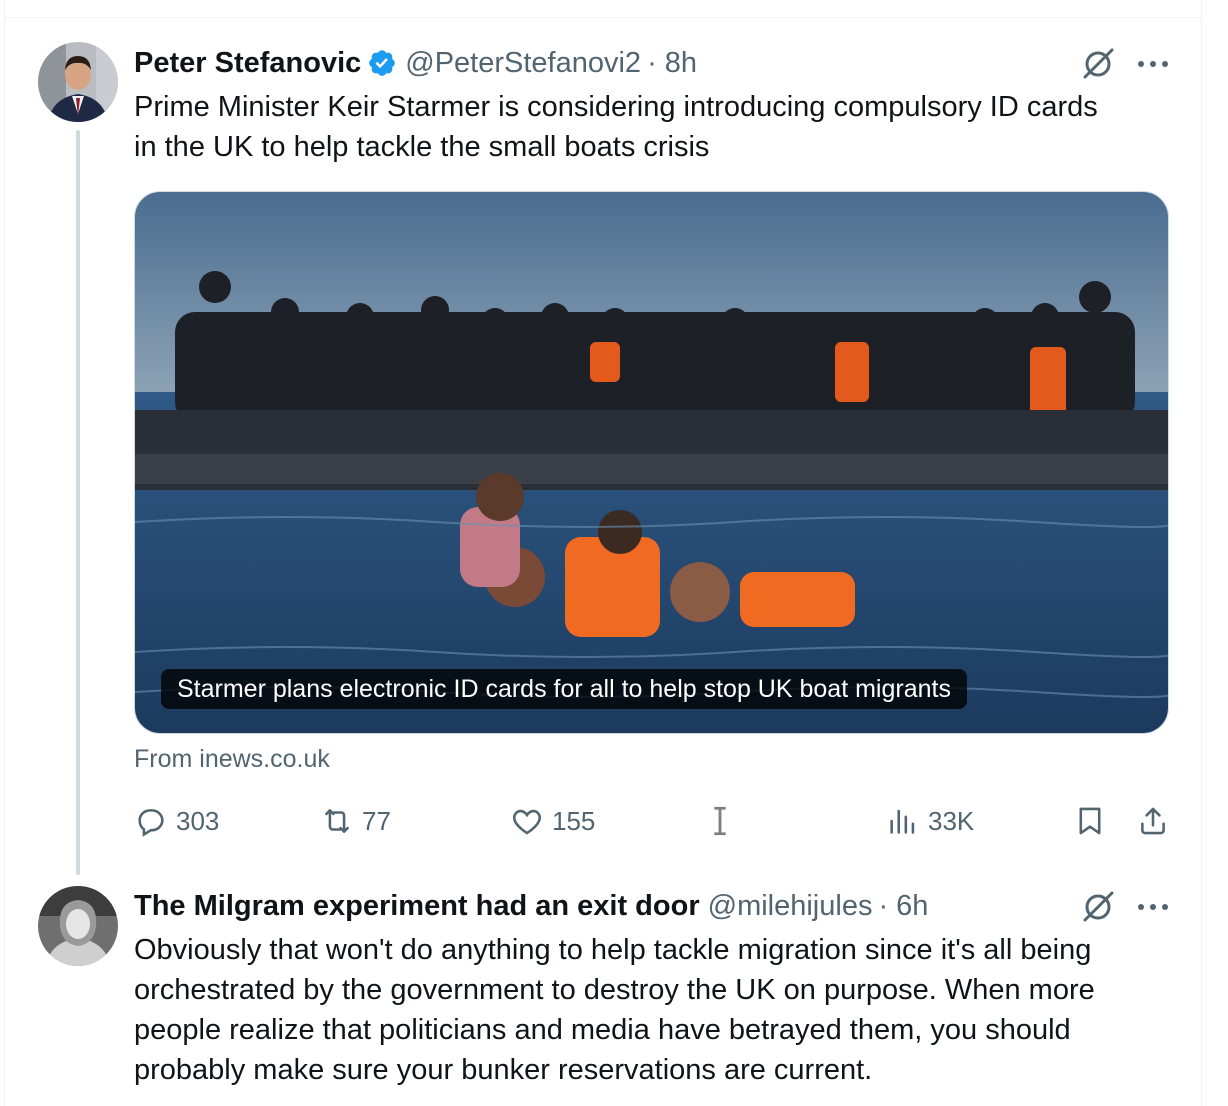 This screenshot has width=1228, height=1106. I want to click on text-cursor-indicator, so click(720, 821).